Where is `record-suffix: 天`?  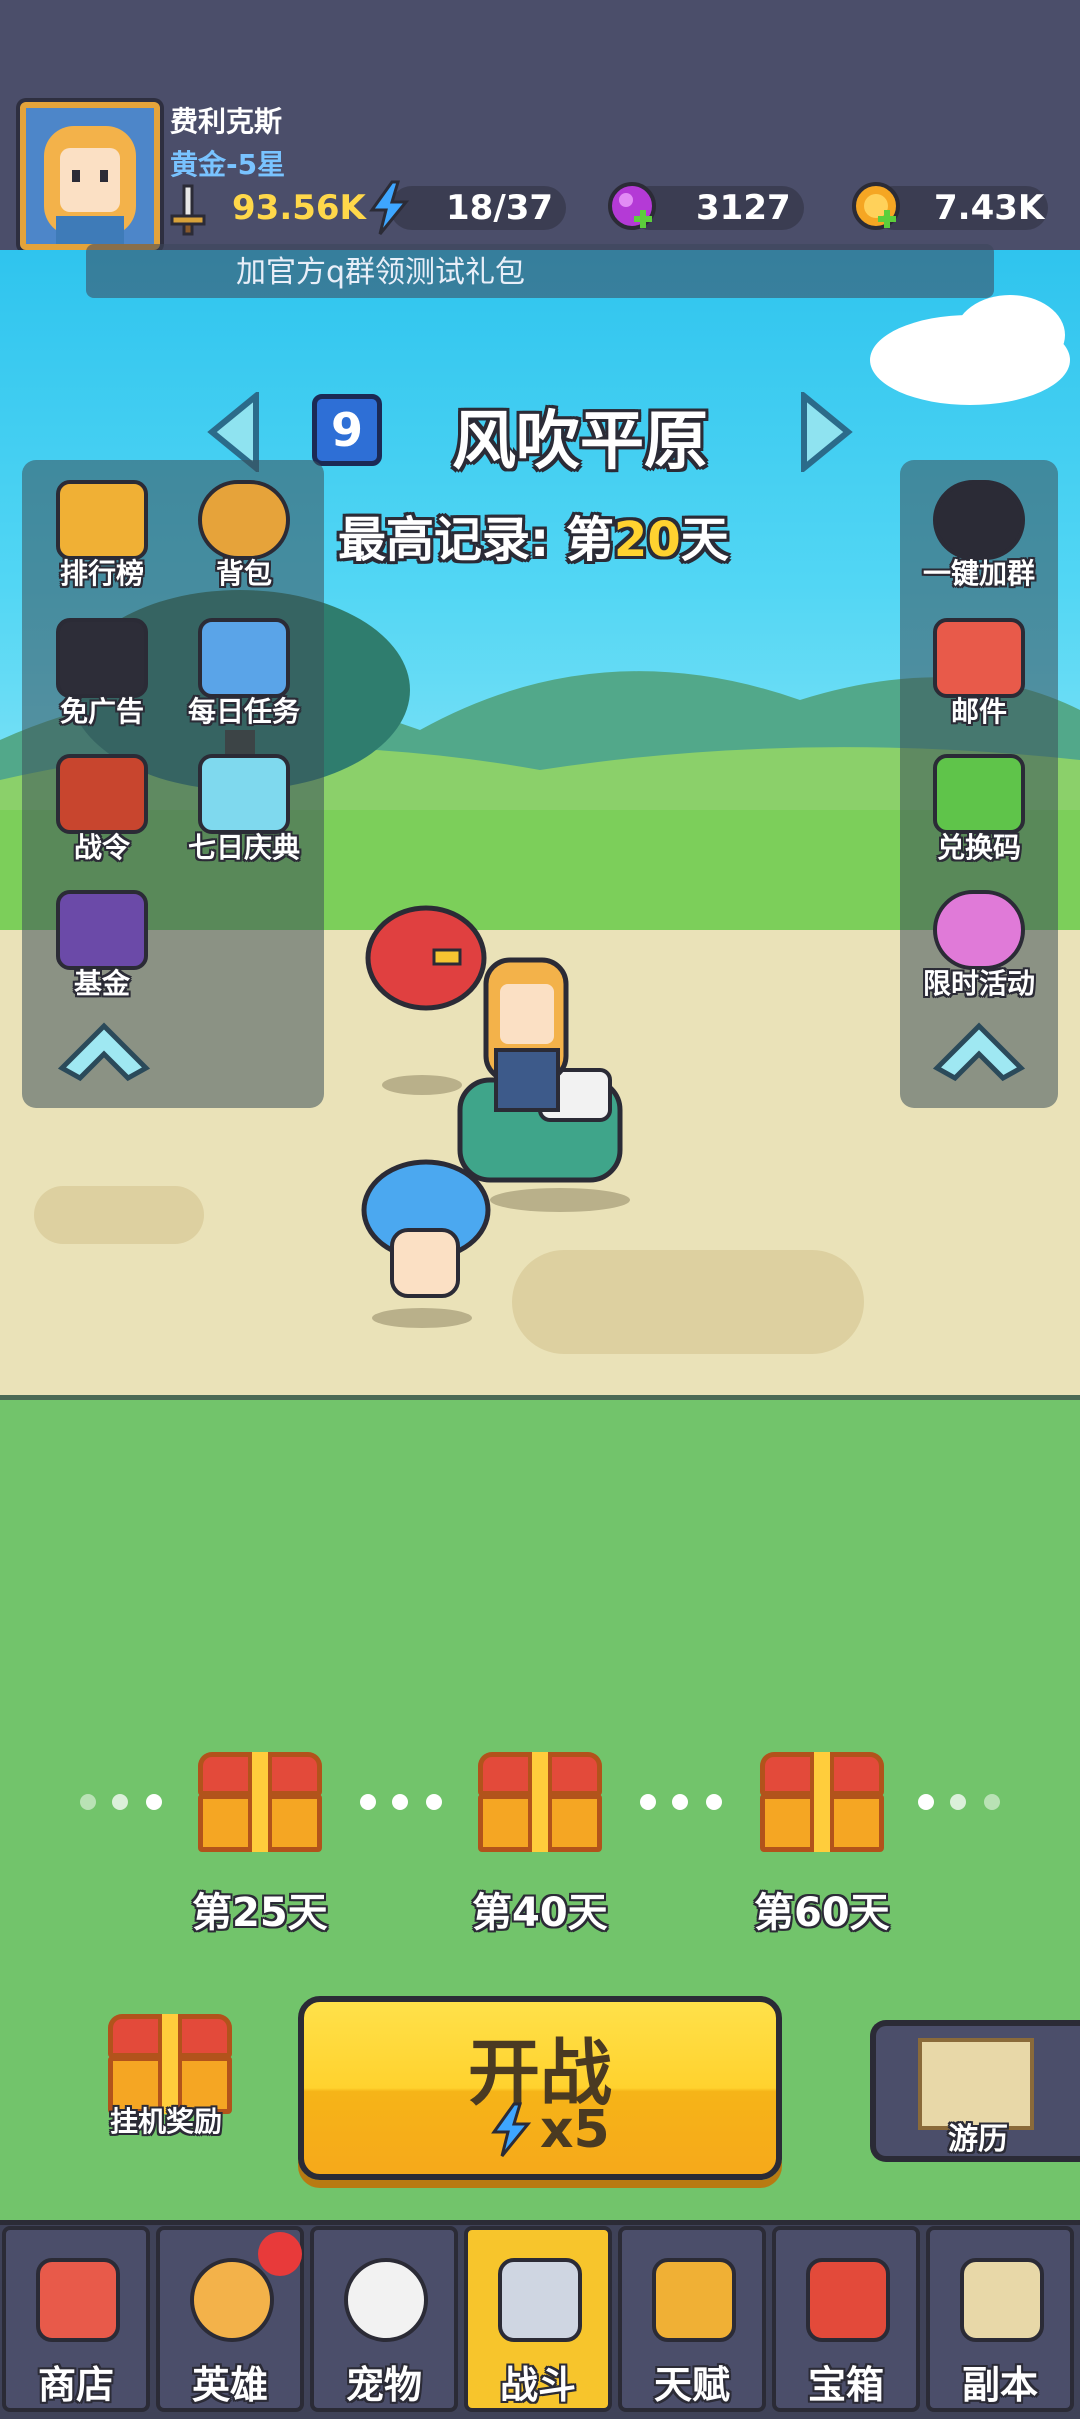
record-suffix: 天 is located at coordinates (704, 540).